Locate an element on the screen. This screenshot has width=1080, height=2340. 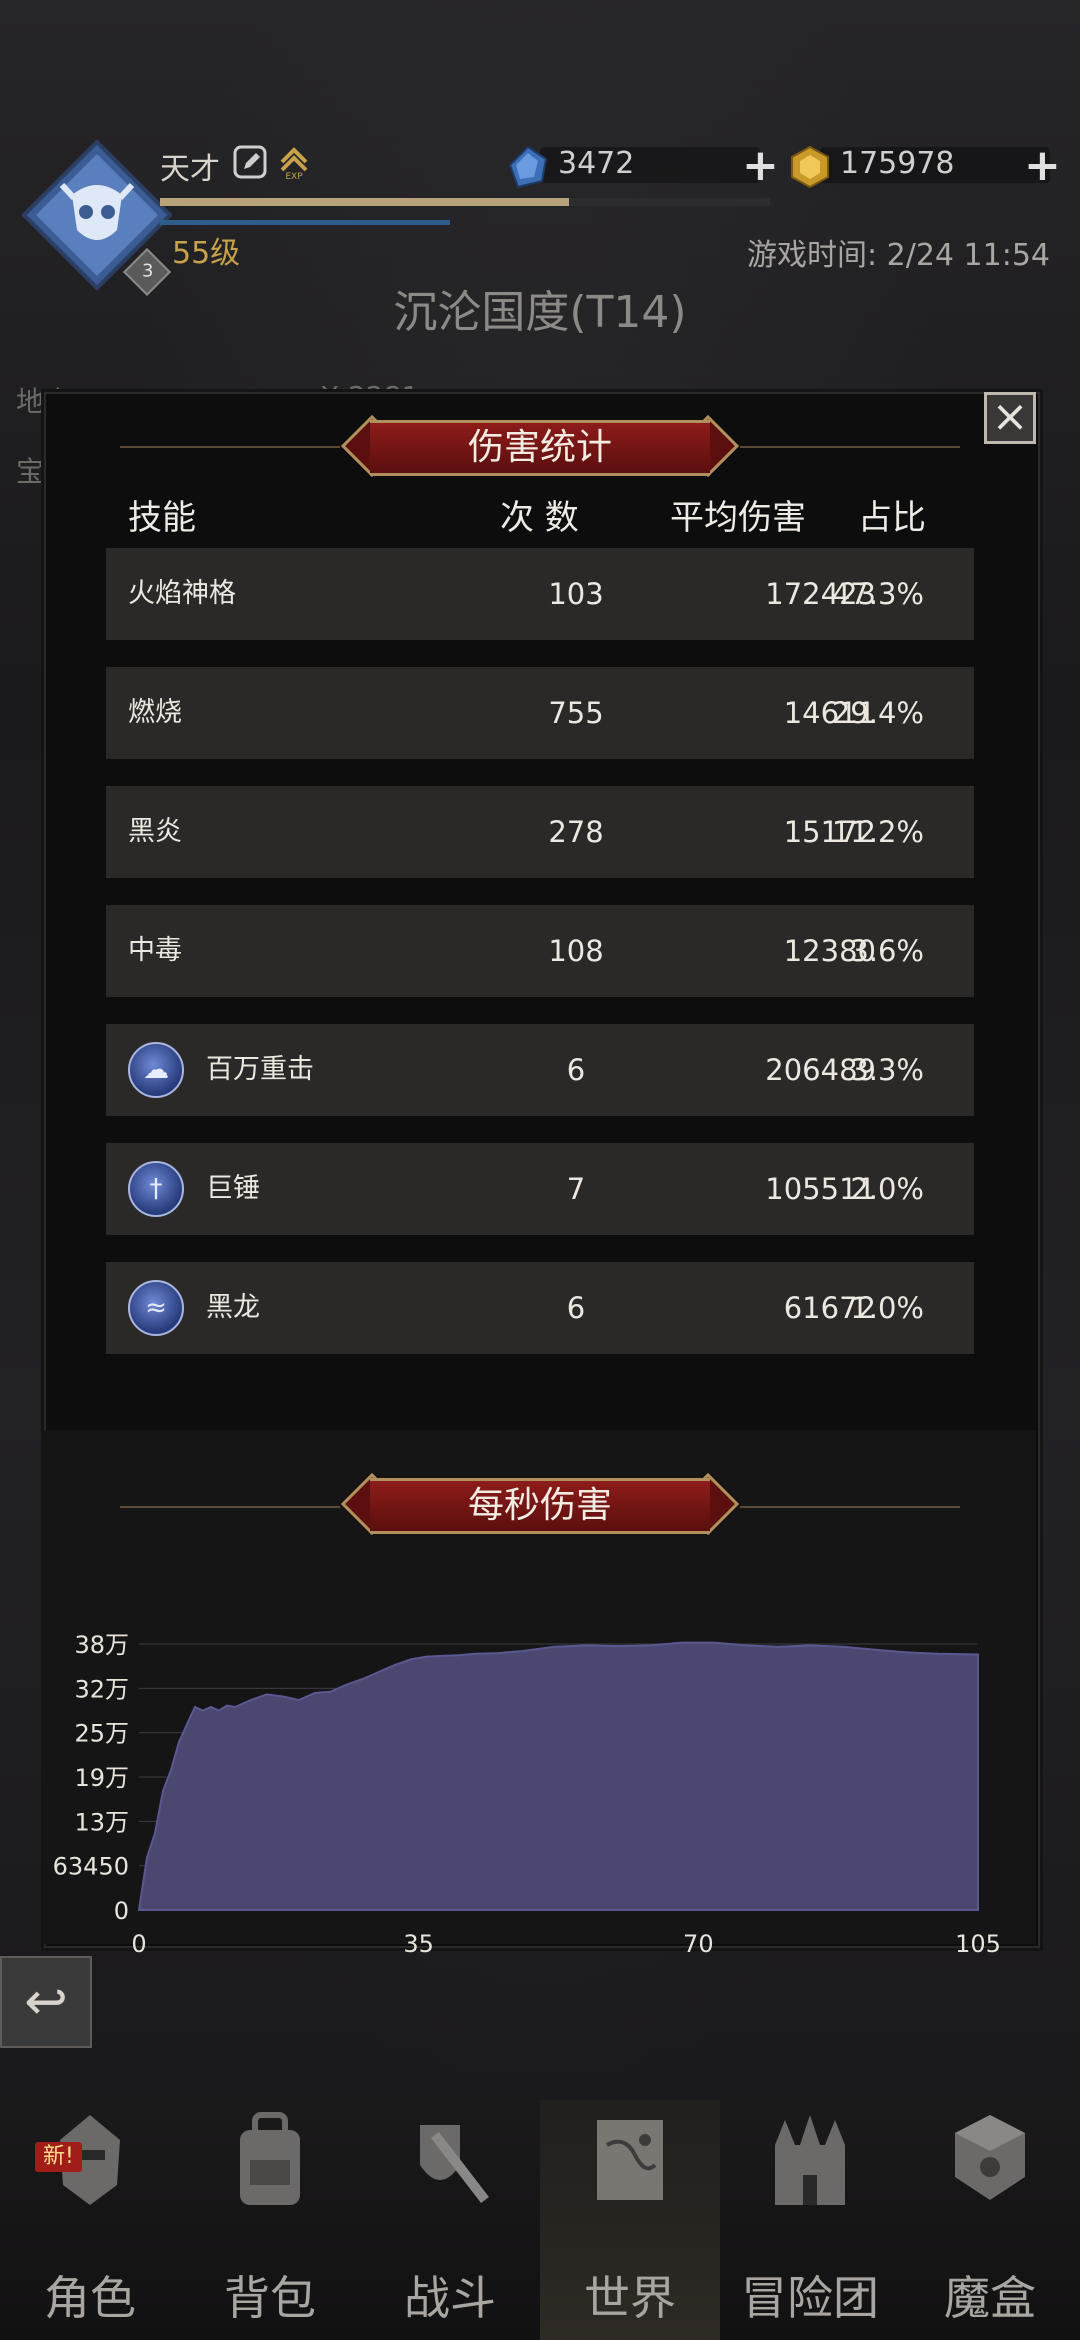
close-icon: × is located at coordinates (1010, 416).